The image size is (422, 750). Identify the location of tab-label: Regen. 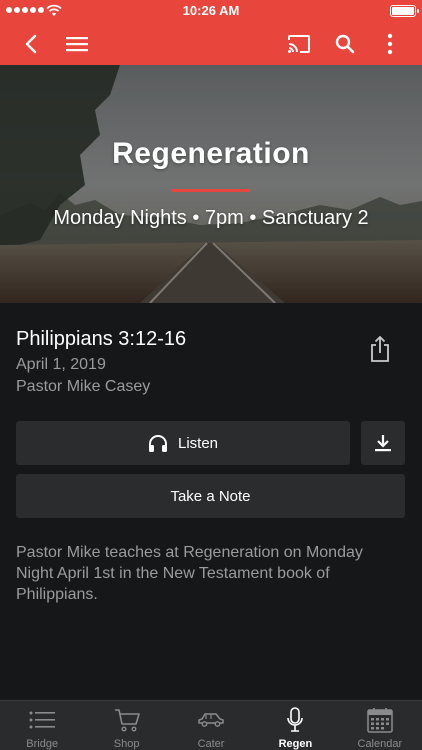
(295, 744).